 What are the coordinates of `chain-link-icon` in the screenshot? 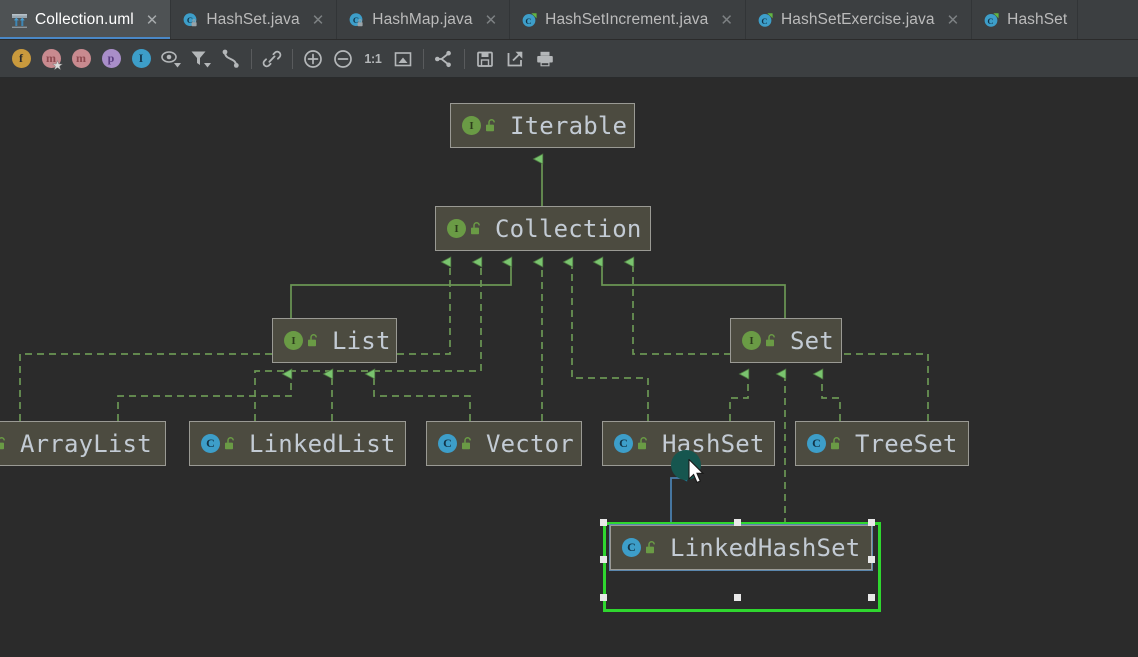 It's located at (272, 58).